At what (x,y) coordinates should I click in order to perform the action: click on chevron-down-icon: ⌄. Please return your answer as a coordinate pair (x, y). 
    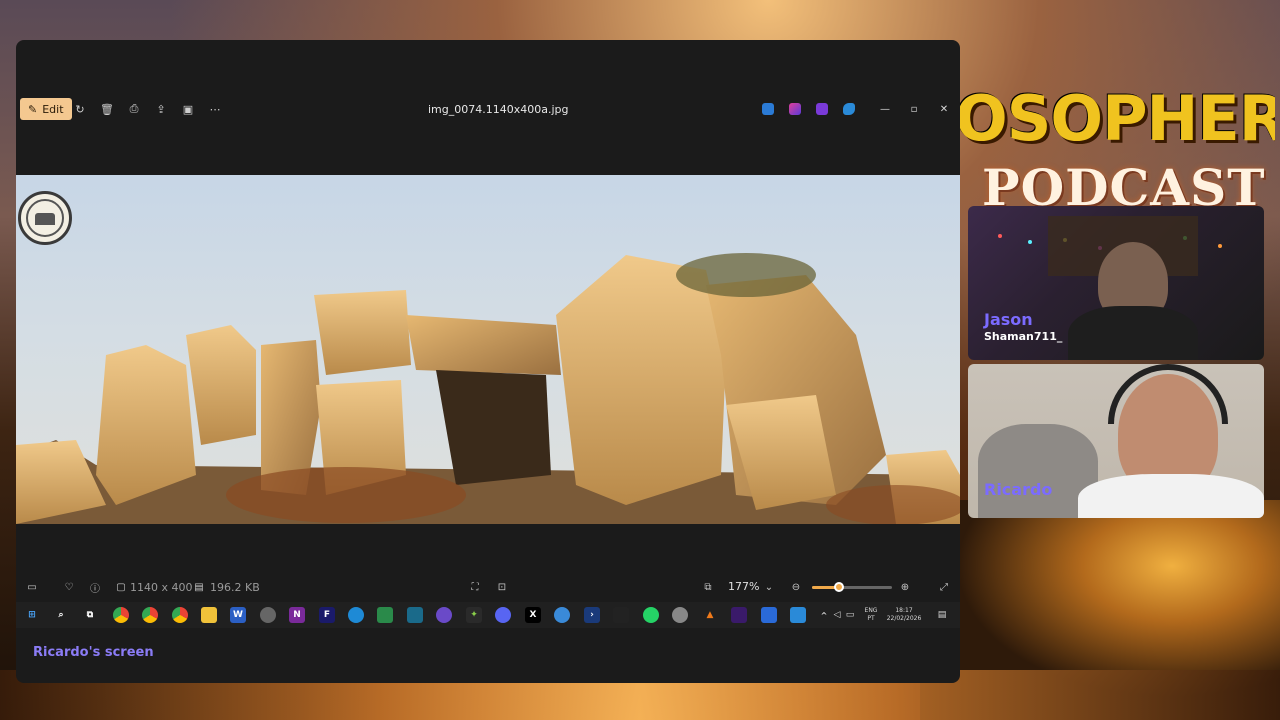
    Looking at the image, I should click on (769, 587).